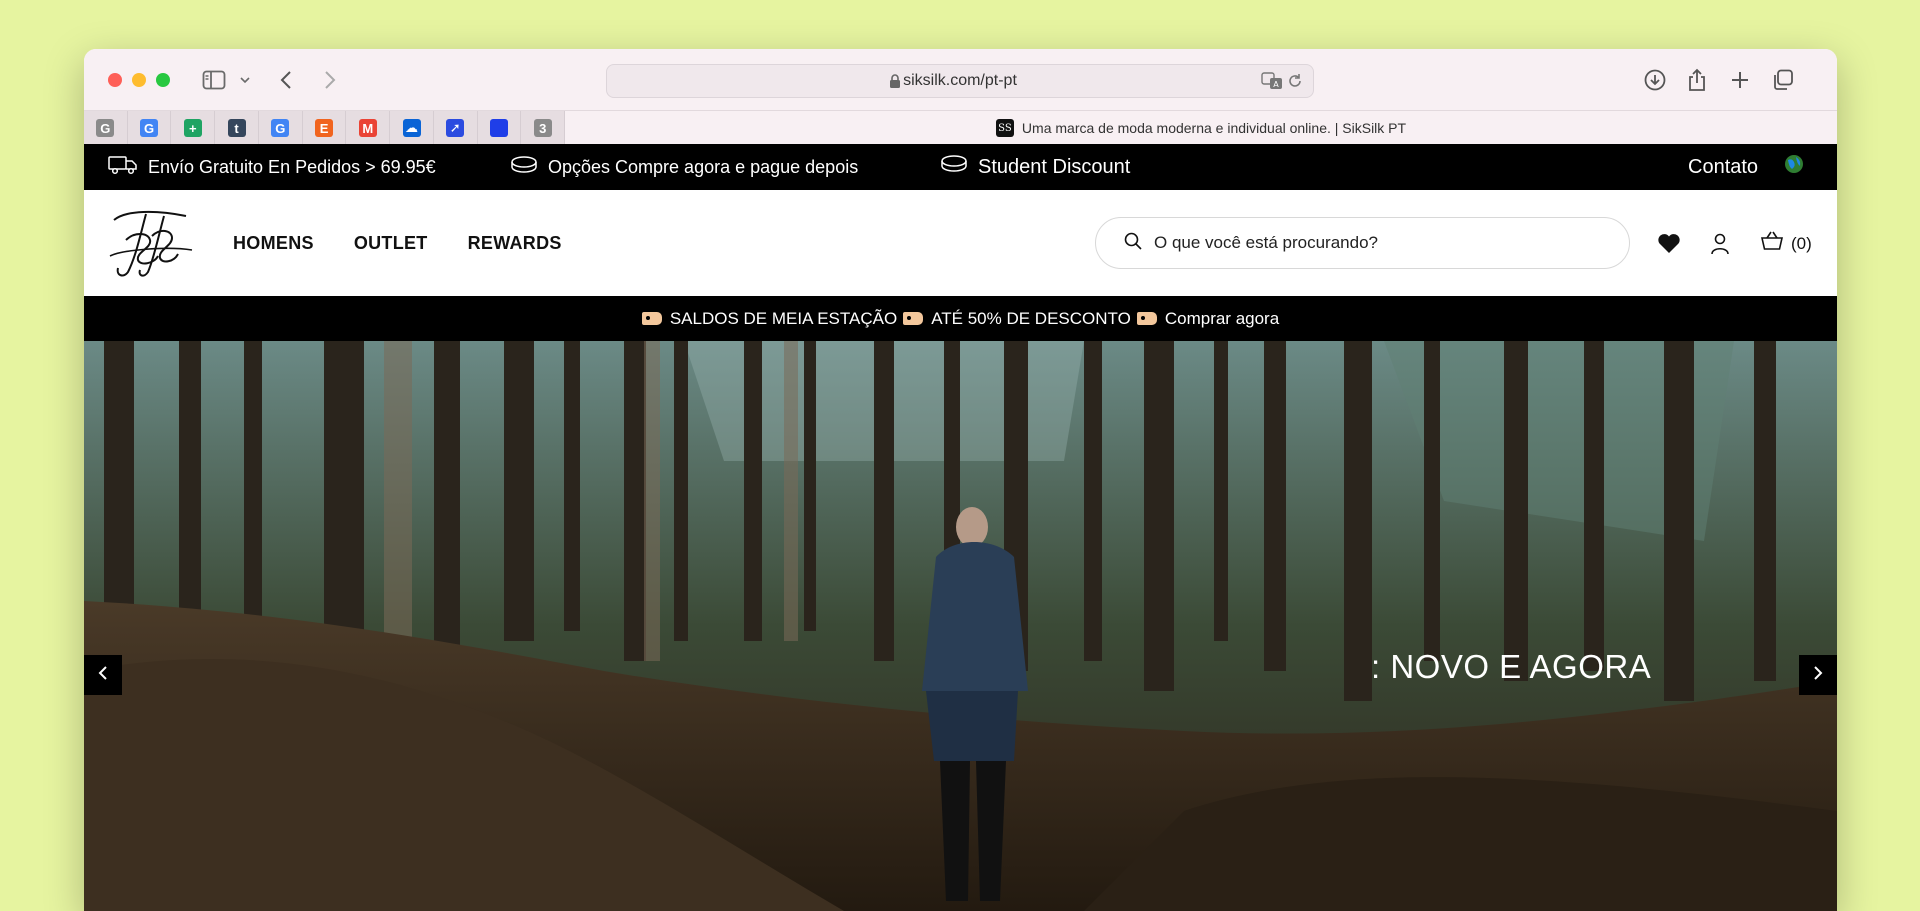 This screenshot has height=911, width=1920. Describe the element at coordinates (286, 80) in the screenshot. I see `back-icon` at that location.